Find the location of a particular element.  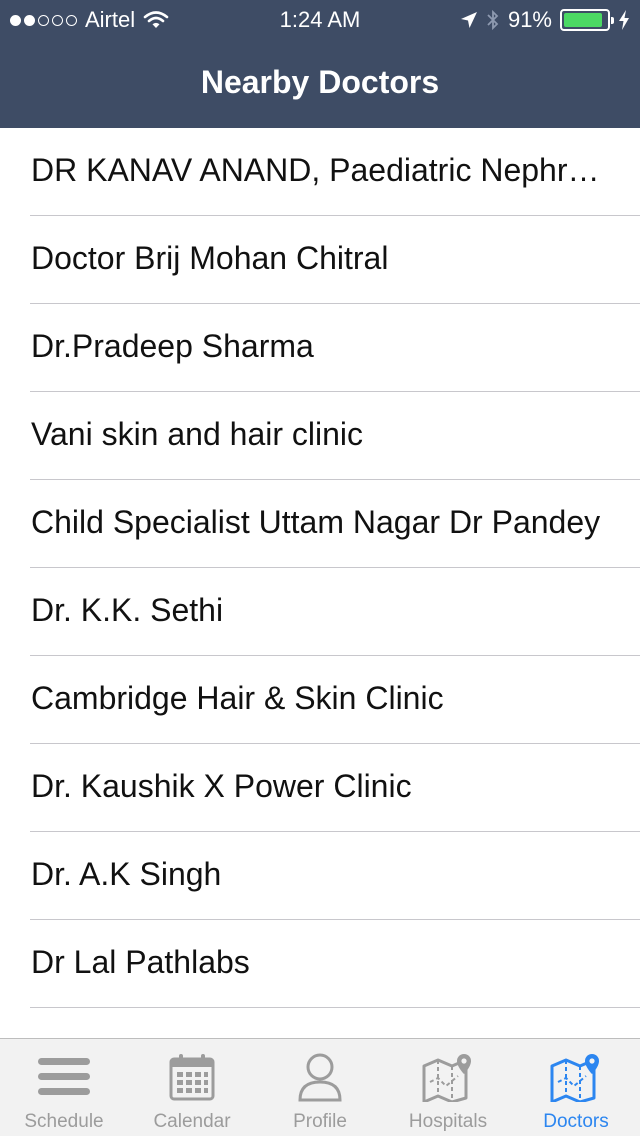

list-item: Dr. A.K Singh is located at coordinates (320, 876).